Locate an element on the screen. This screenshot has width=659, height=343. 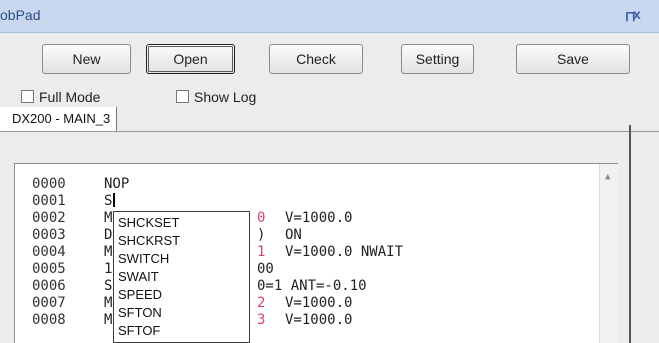
line-tail-digit: 3 is located at coordinates (261, 320).